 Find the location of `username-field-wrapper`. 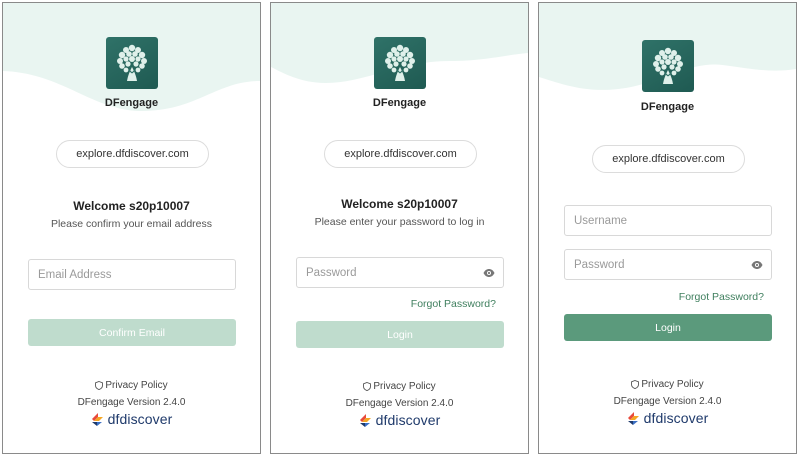

username-field-wrapper is located at coordinates (668, 220).